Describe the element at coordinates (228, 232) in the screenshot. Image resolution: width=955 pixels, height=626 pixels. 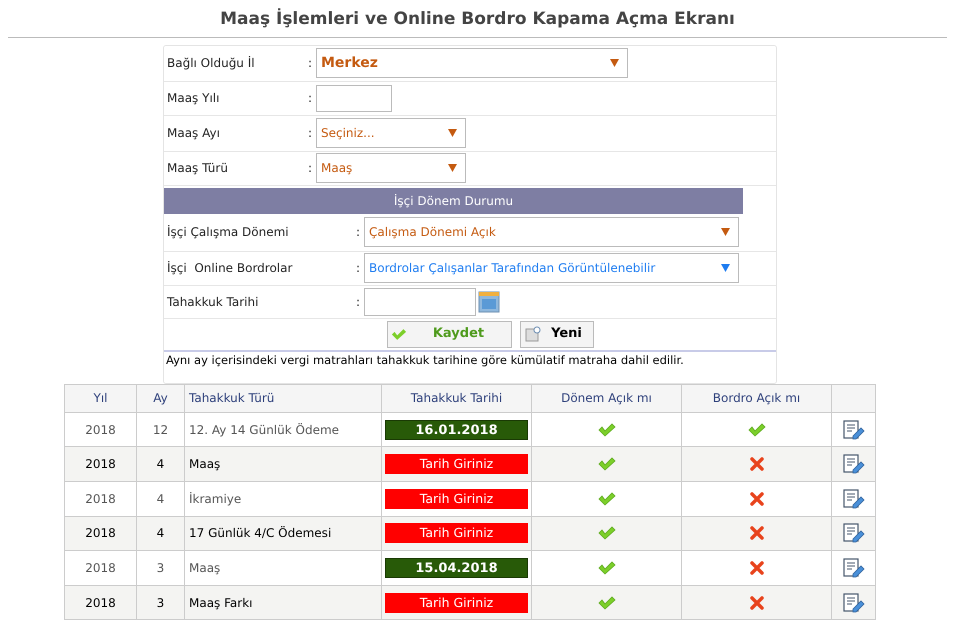
I see `field-label: İşçi Çalışma Dönemi` at that location.